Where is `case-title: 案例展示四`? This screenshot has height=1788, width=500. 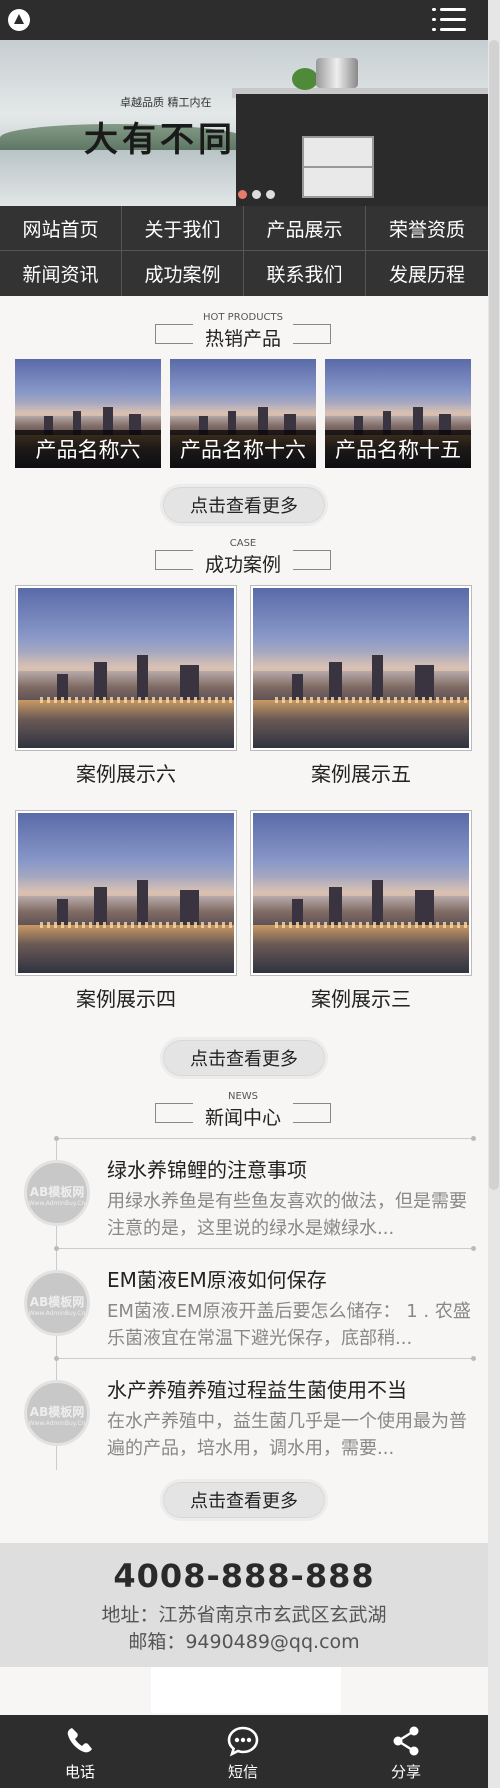 case-title: 案例展示四 is located at coordinates (126, 997).